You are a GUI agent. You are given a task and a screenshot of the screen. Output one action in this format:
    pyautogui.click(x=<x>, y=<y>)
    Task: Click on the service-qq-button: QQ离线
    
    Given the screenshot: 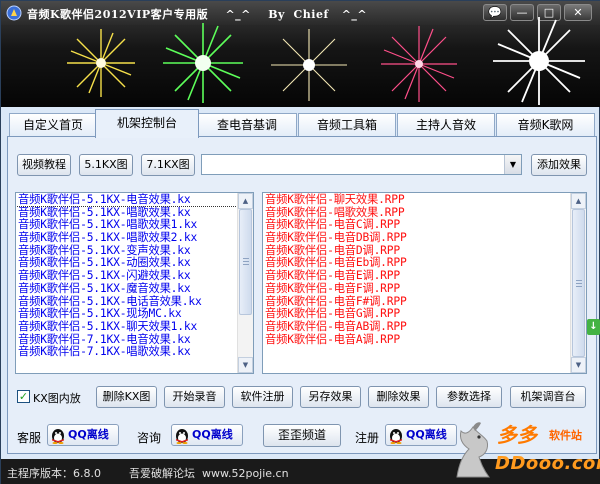 What is the action you would take?
    pyautogui.click(x=83, y=435)
    